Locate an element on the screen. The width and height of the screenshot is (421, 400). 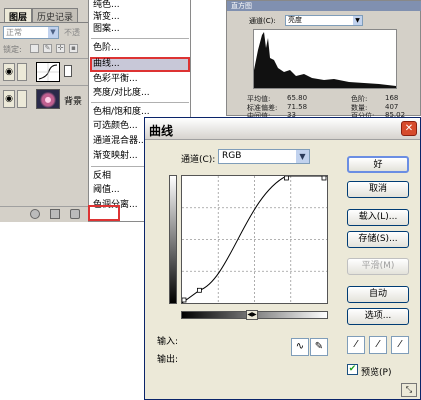
layer-row: ◉ 背景 is located at coordinates (47, 98).